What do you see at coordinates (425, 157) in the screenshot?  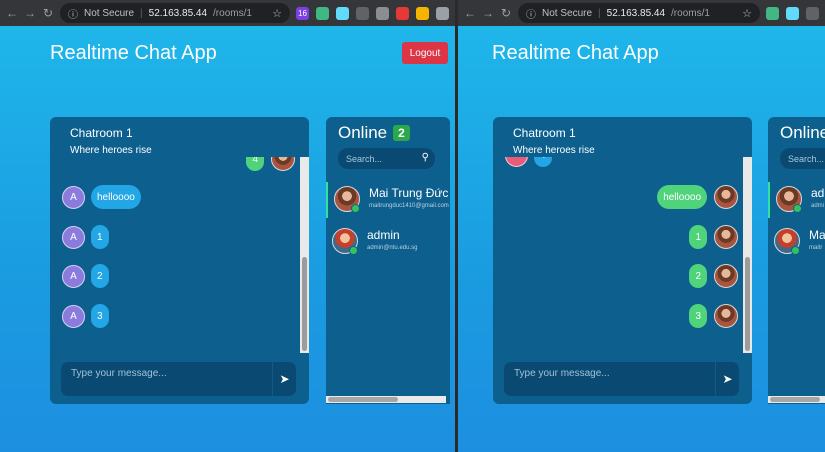 I see `search-icon: ⚲` at bounding box center [425, 157].